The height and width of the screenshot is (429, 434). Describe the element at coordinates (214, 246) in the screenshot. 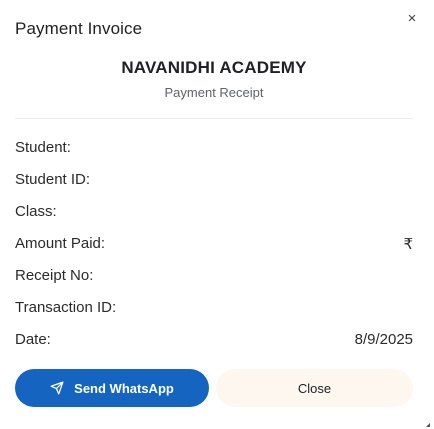

I see `field-row-amount-paid: Amount Paid: ₹` at that location.